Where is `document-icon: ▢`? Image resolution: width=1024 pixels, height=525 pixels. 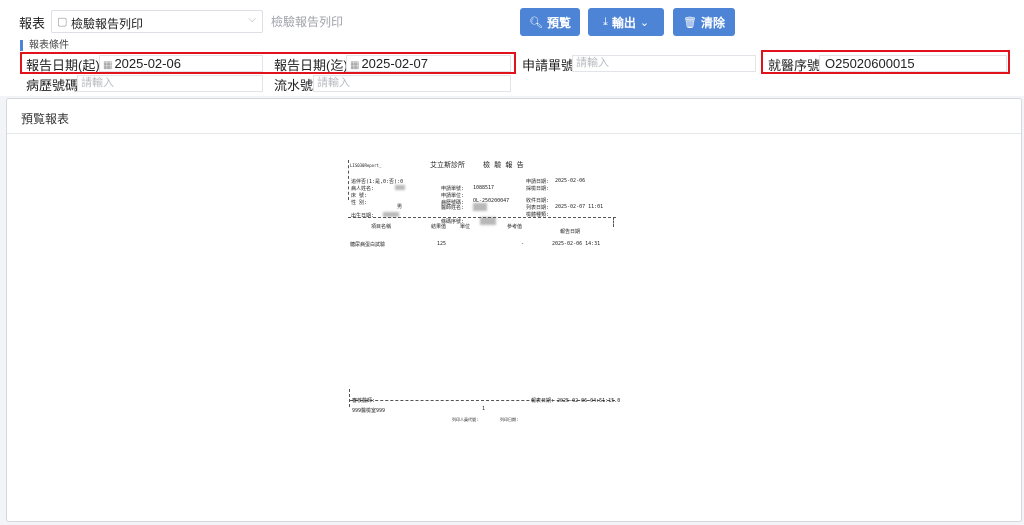
document-icon: ▢ is located at coordinates (62, 22).